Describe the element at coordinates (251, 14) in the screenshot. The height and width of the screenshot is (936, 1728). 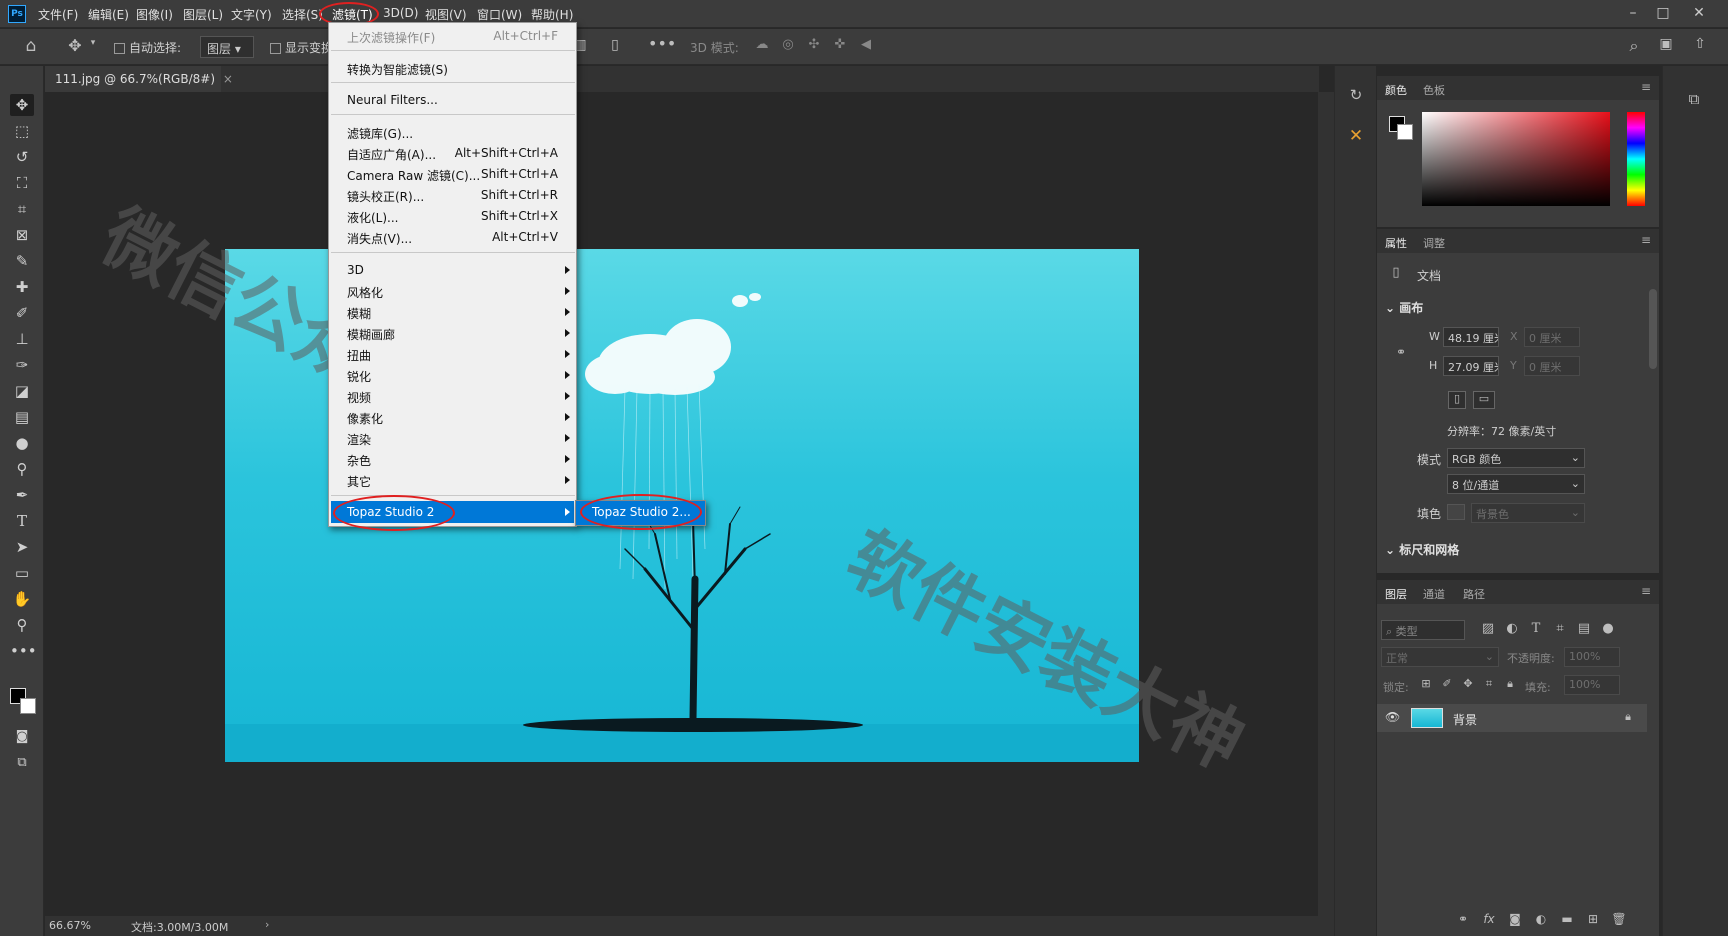
I see `menu-type: 文字(Y)` at that location.